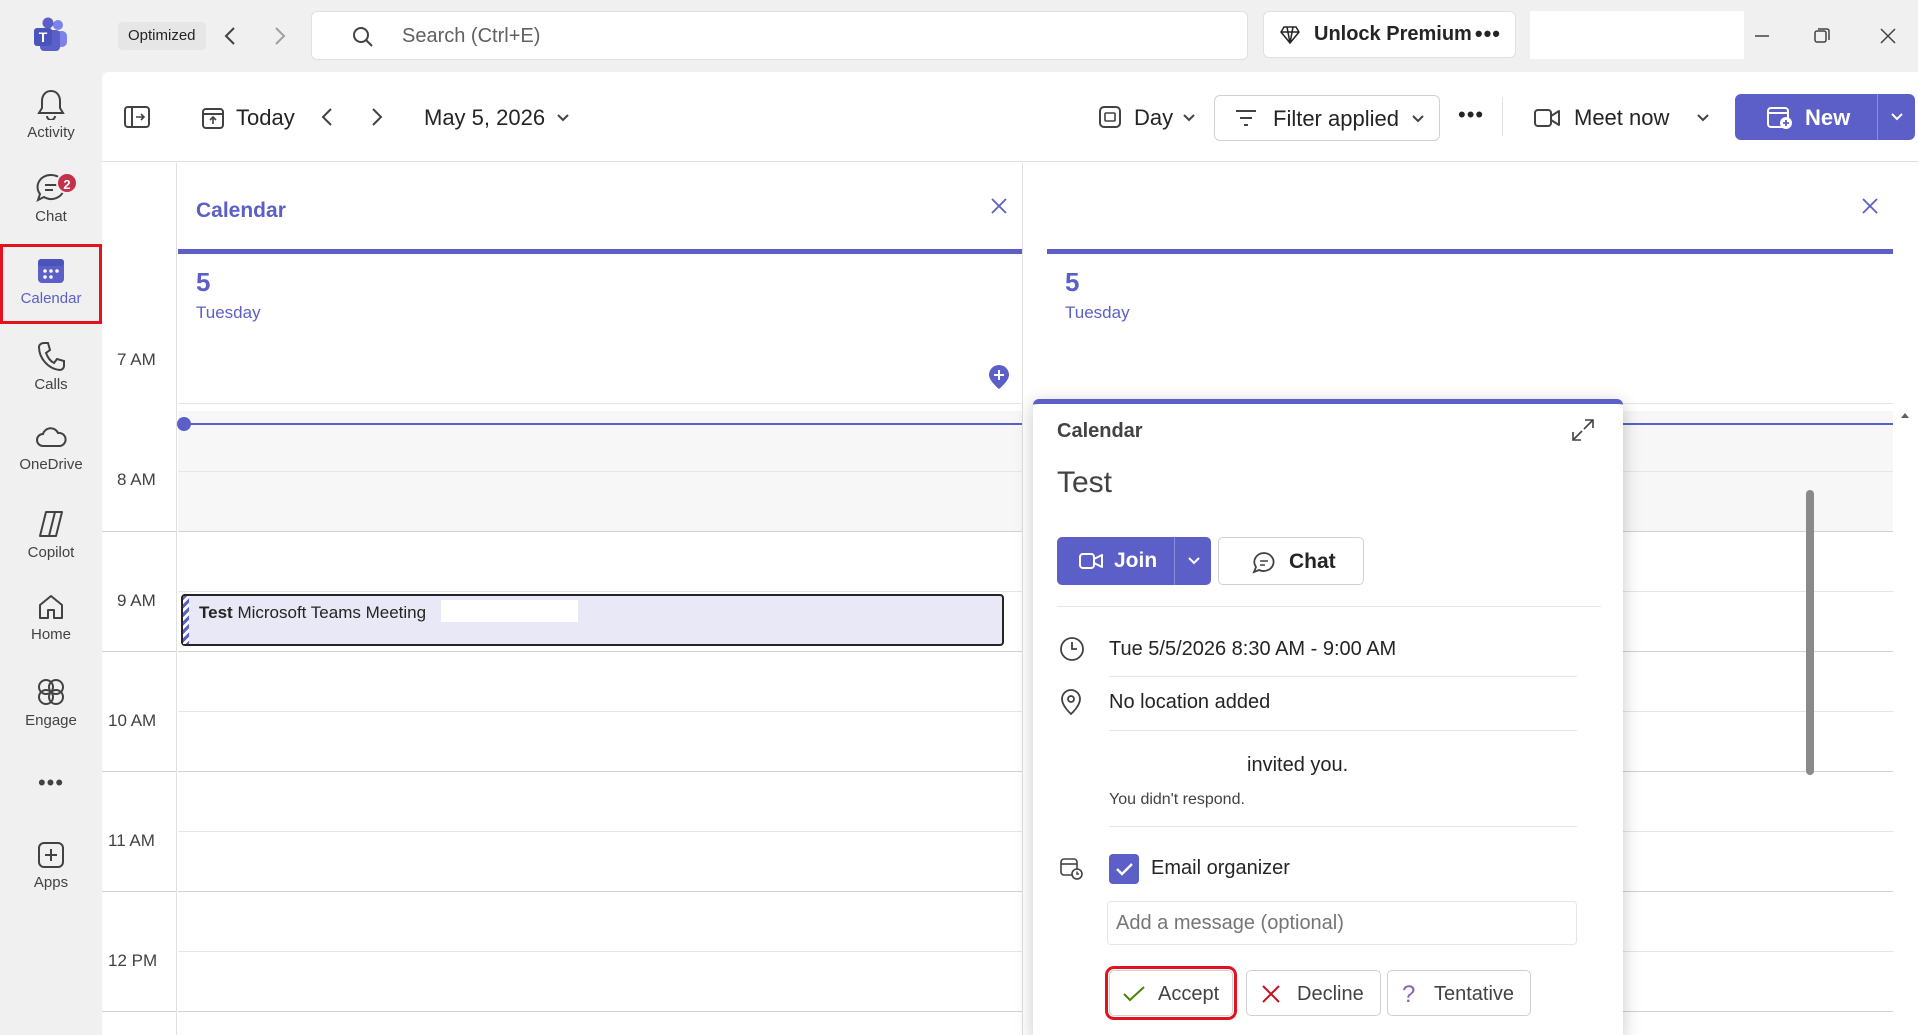 The height and width of the screenshot is (1035, 1918). What do you see at coordinates (51, 720) in the screenshot?
I see `rail-label: Engage` at bounding box center [51, 720].